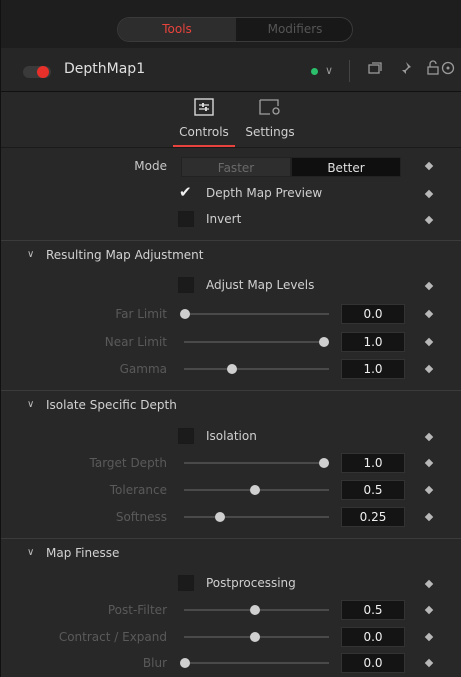 The width and height of the screenshot is (461, 677). Describe the element at coordinates (314, 71) in the screenshot. I see `node-color-dot-icon` at that location.